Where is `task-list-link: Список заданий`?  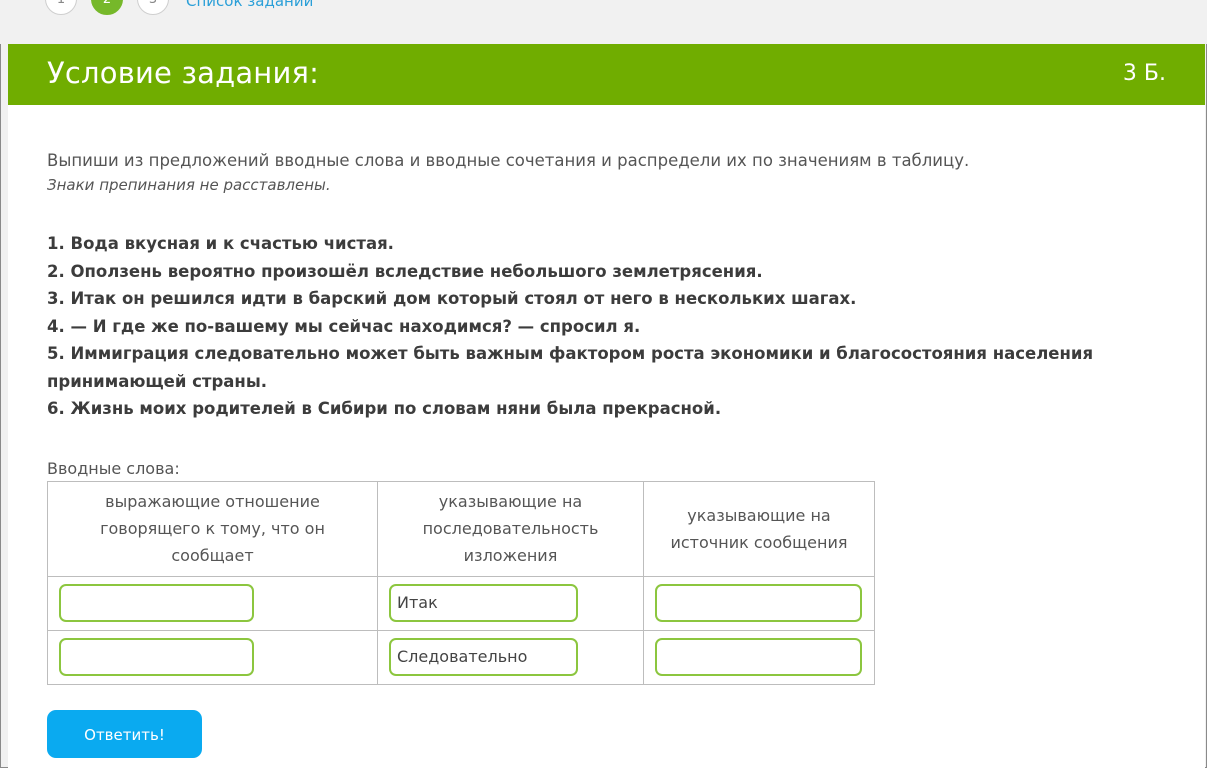 task-list-link: Список заданий is located at coordinates (249, 5).